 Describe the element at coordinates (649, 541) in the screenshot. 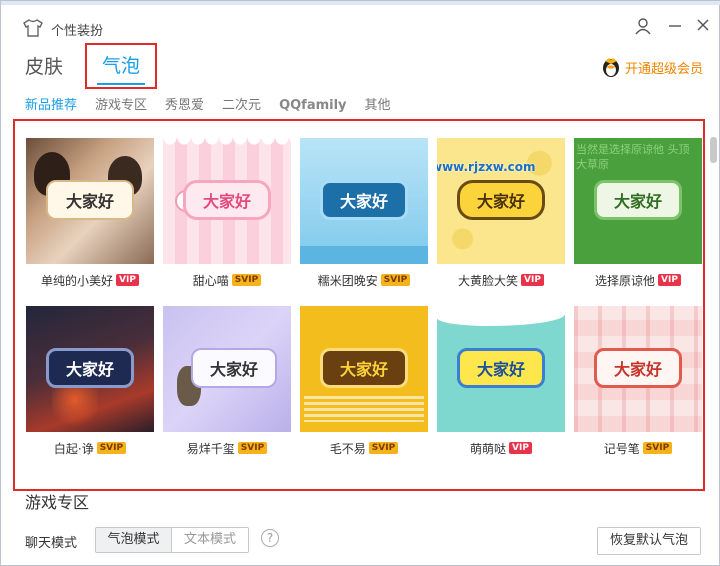

I see `restore-default-button: 恢复默认气泡` at that location.